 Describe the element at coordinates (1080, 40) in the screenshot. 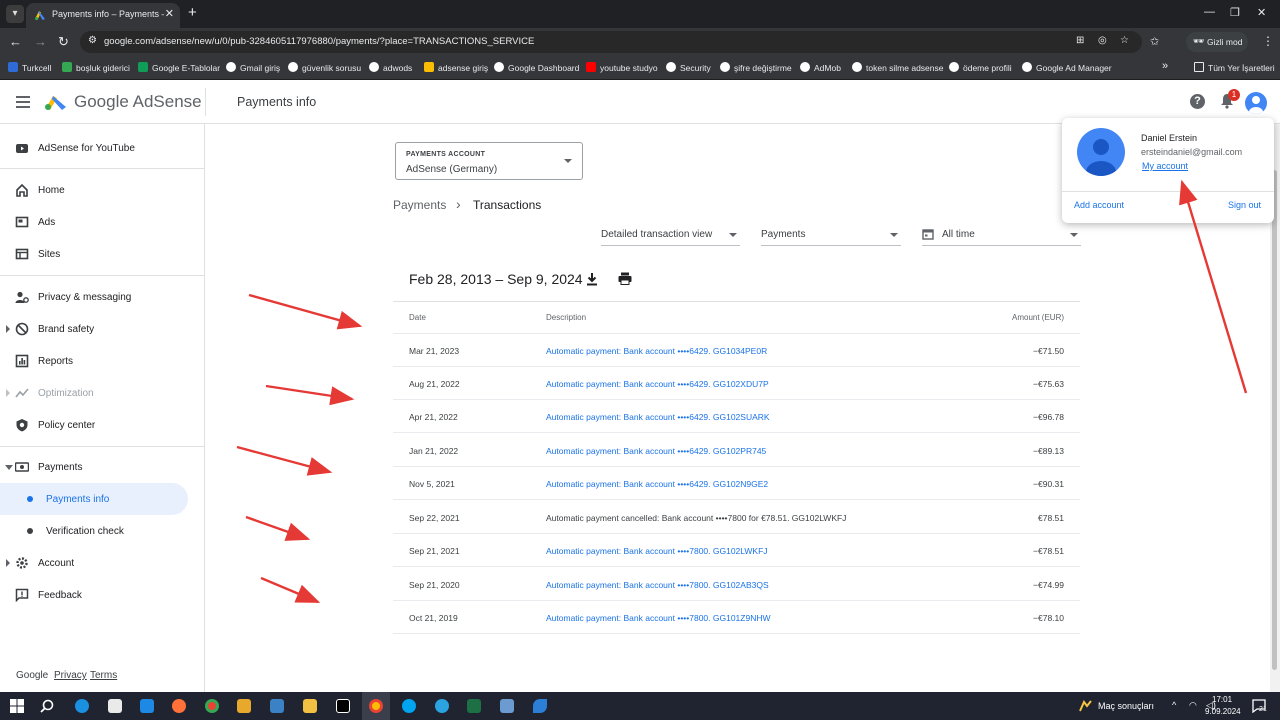

I see `translate-icon: ⊞` at that location.